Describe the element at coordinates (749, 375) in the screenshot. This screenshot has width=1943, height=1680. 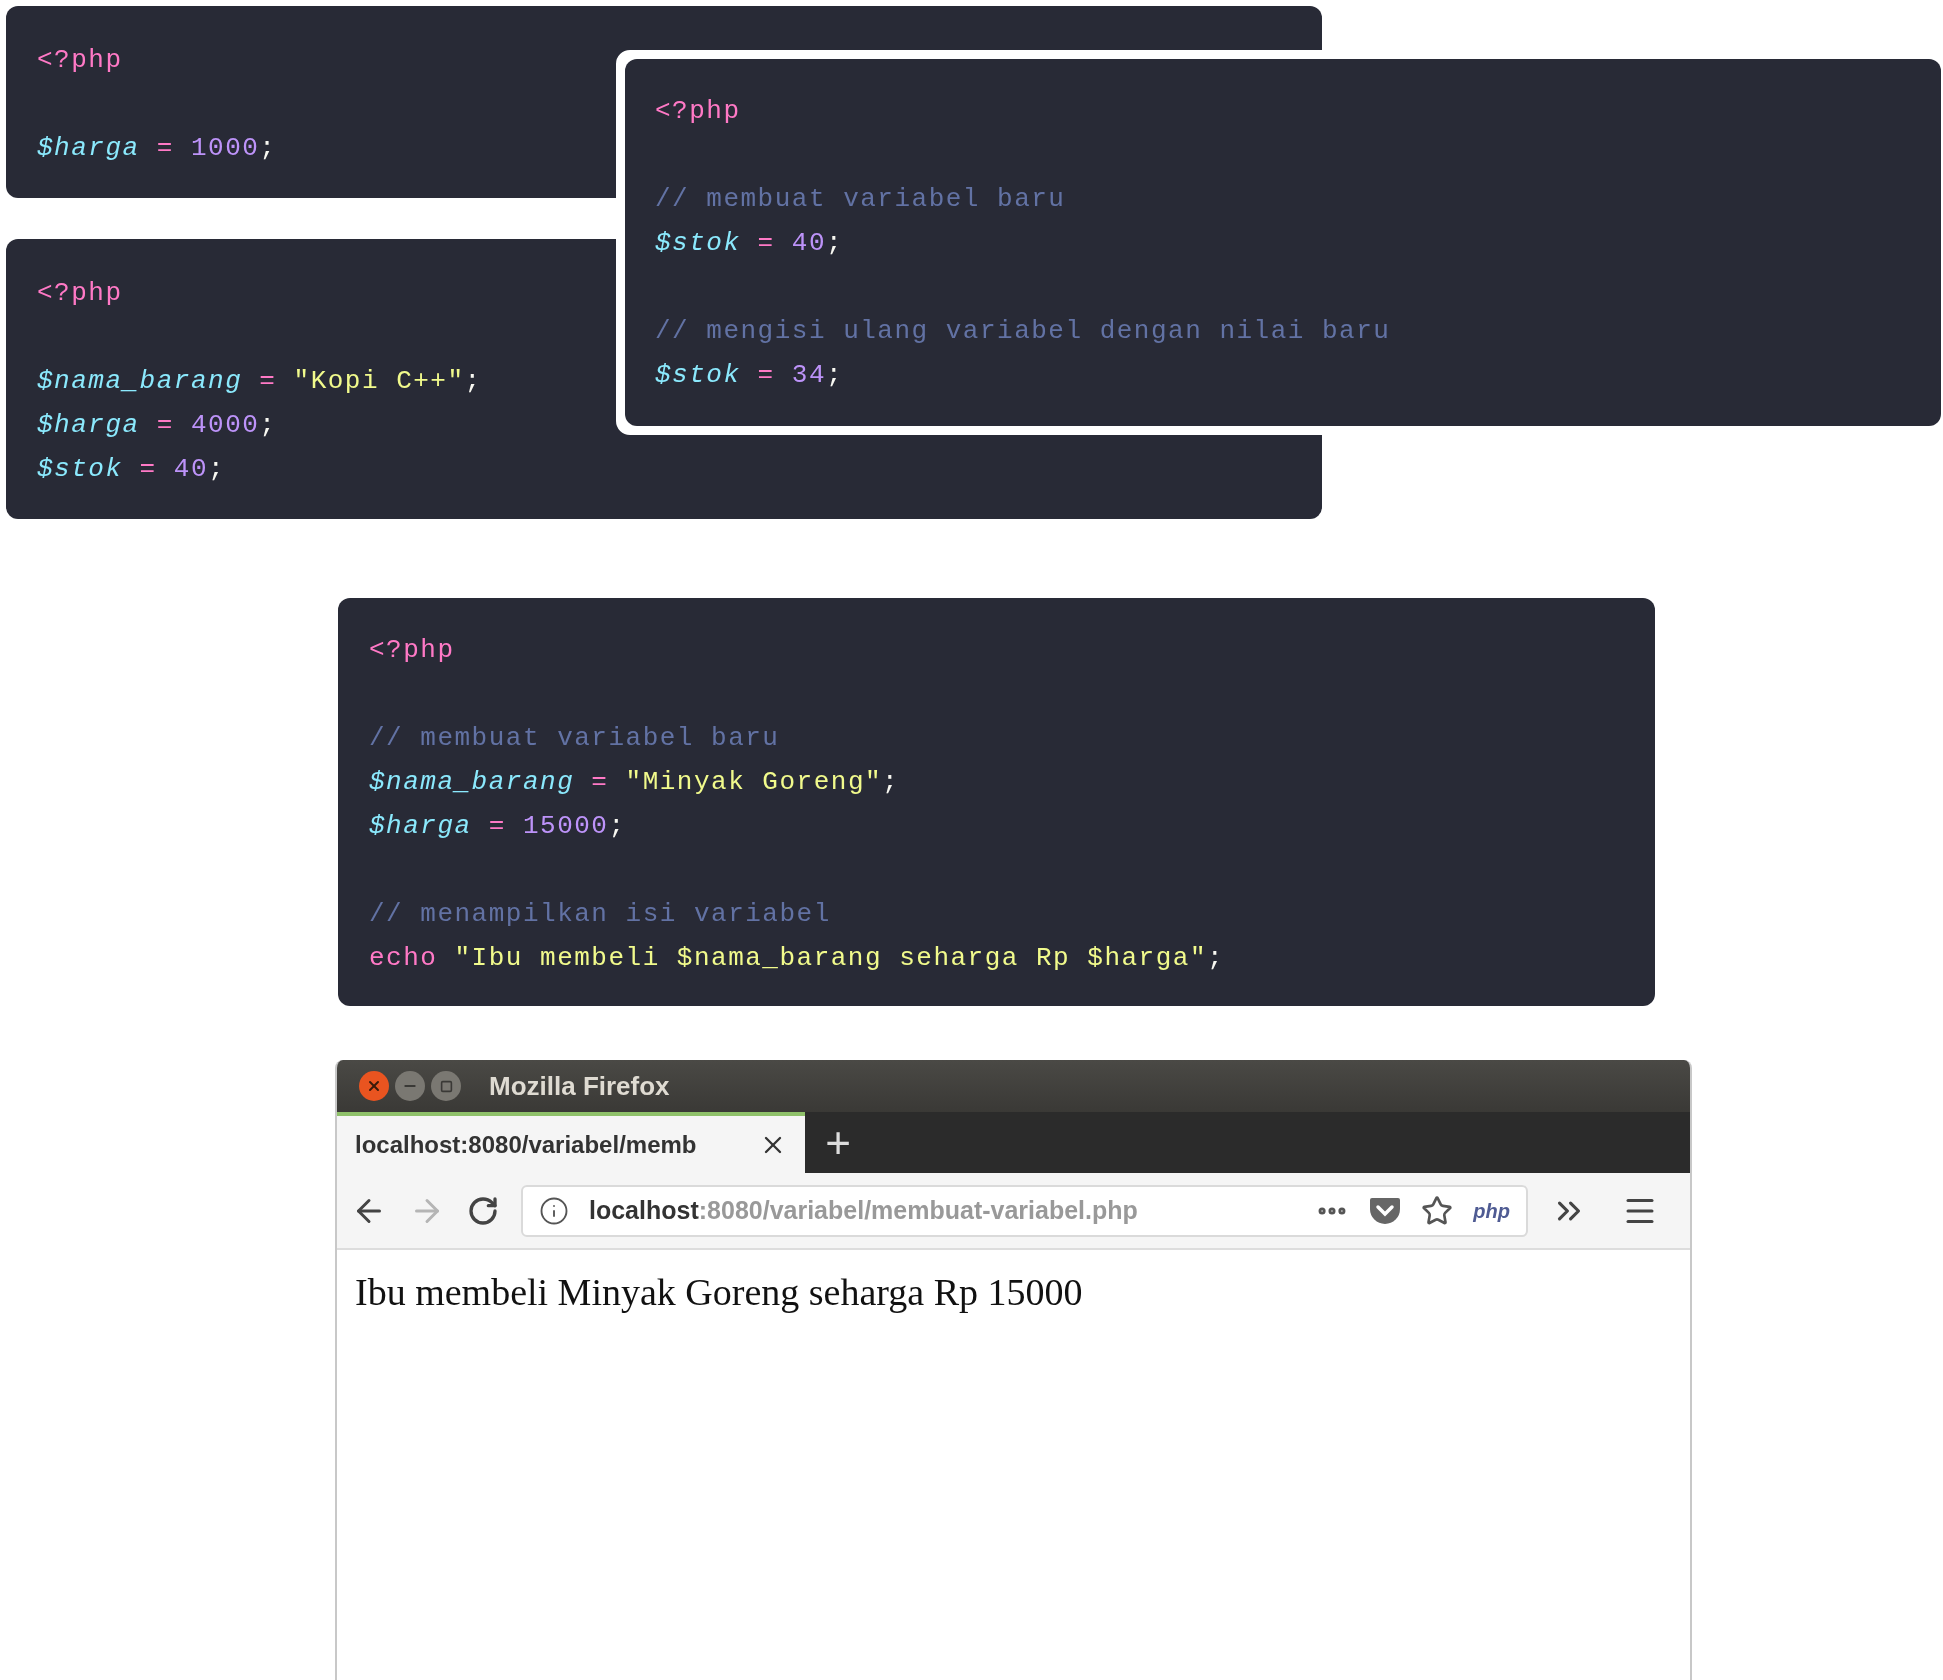
I see `code-line: $stok = 34;` at that location.